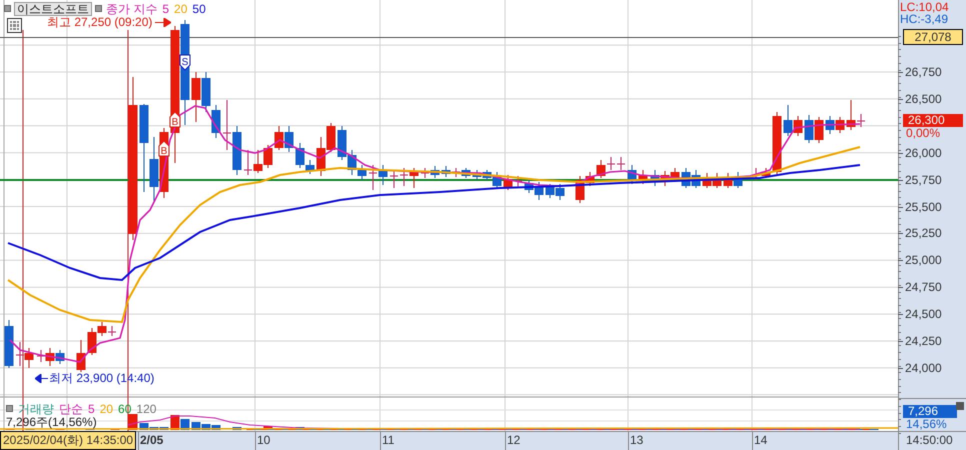 The image size is (966, 450). I want to click on period-label: 50, so click(199, 9).